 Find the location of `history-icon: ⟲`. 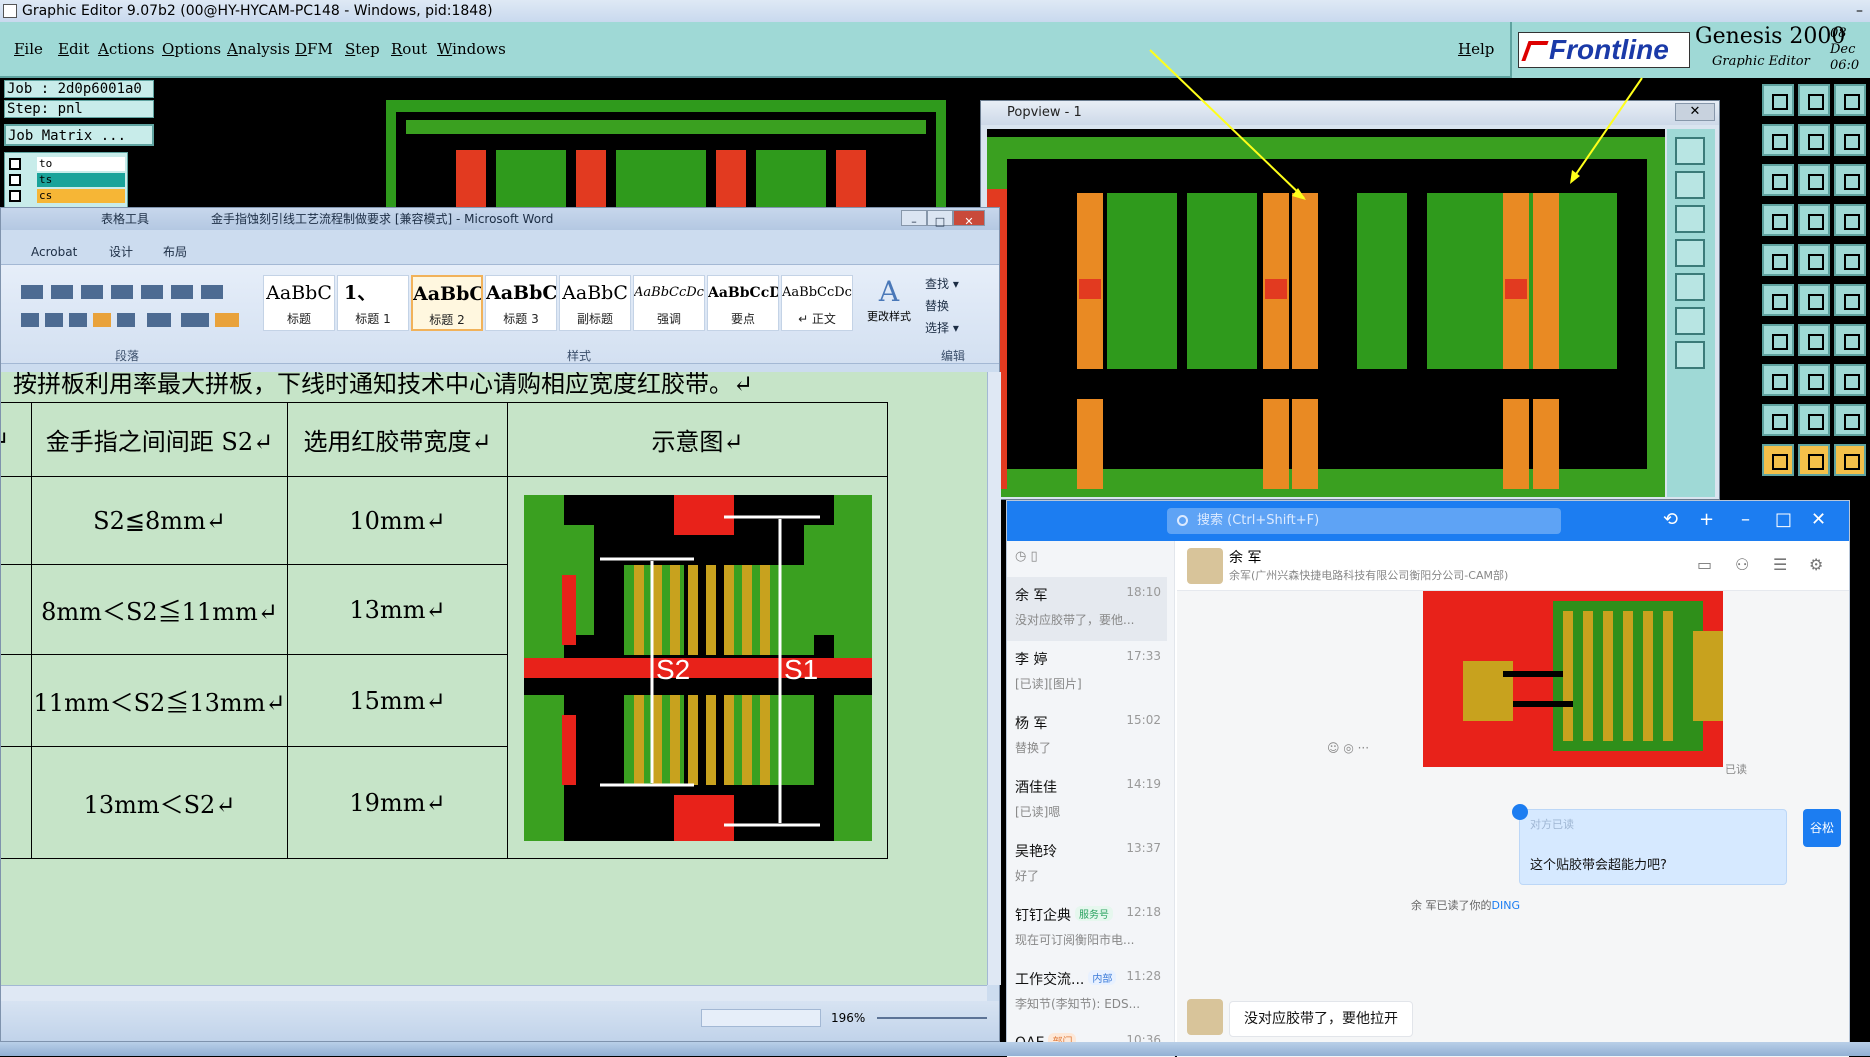

history-icon: ⟲ is located at coordinates (1670, 519).